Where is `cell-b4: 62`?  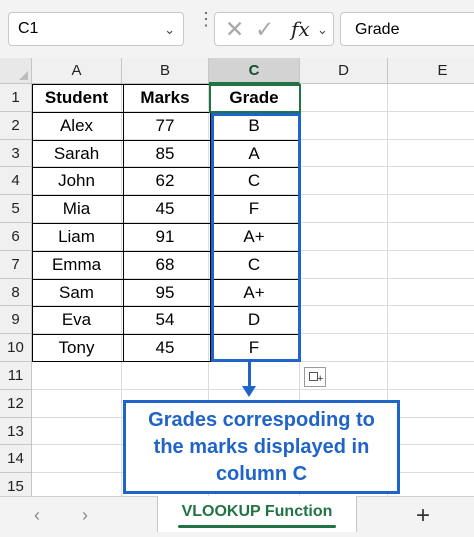
cell-b4: 62 is located at coordinates (165, 181).